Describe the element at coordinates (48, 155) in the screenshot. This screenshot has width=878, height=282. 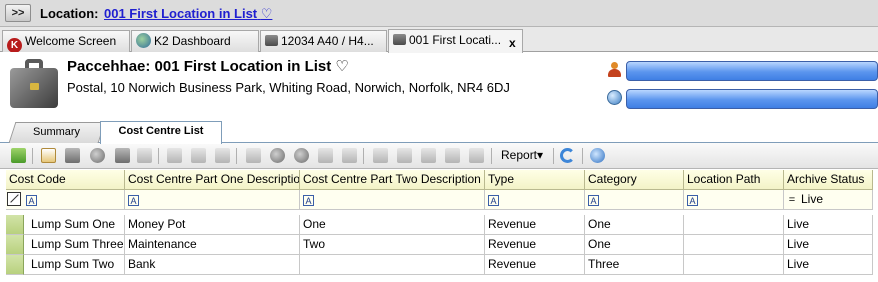
I see `new-document-icon` at that location.